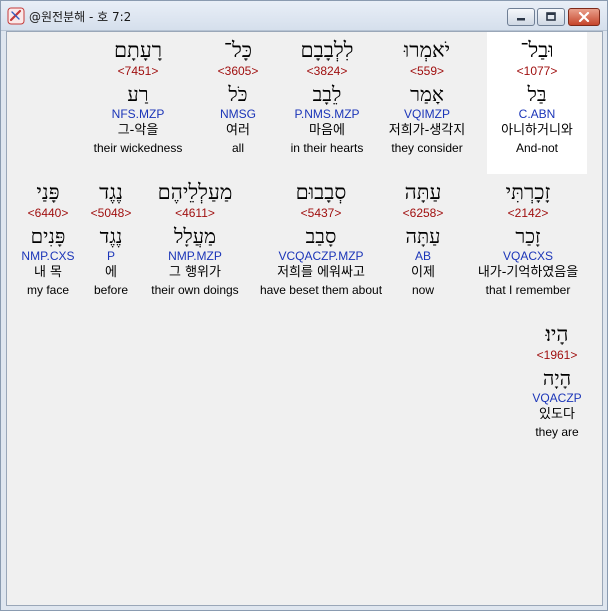  I want to click on parsing-code: NMP.CXS, so click(48, 256).